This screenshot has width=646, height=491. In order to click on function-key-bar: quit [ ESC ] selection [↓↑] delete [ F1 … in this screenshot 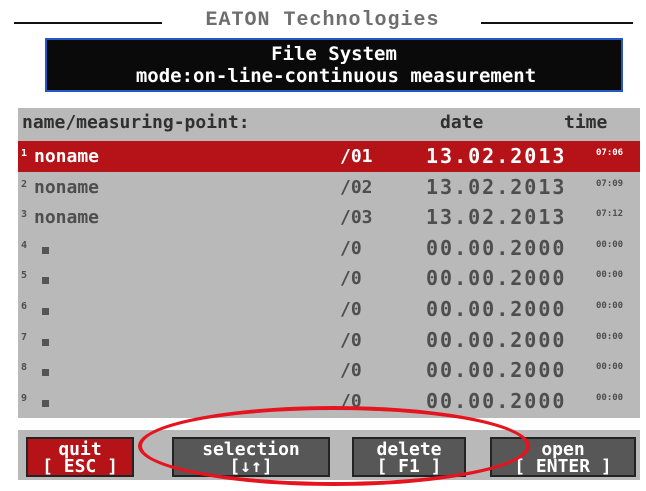, I will do `click(329, 455)`.